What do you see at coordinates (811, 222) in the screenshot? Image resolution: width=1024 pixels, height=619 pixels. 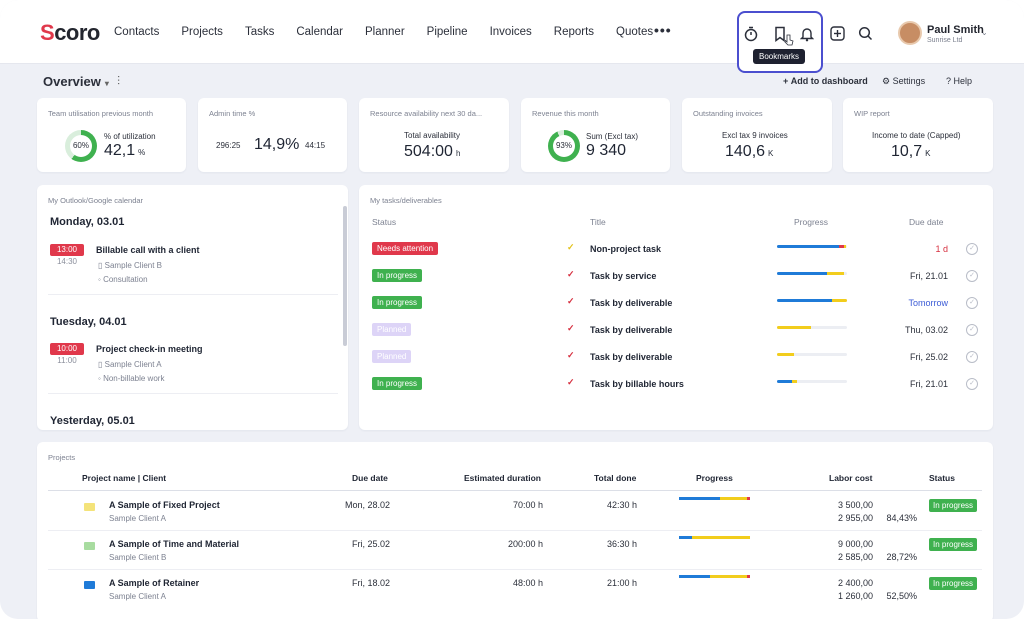 I see `tasks-header-progress: Progress` at bounding box center [811, 222].